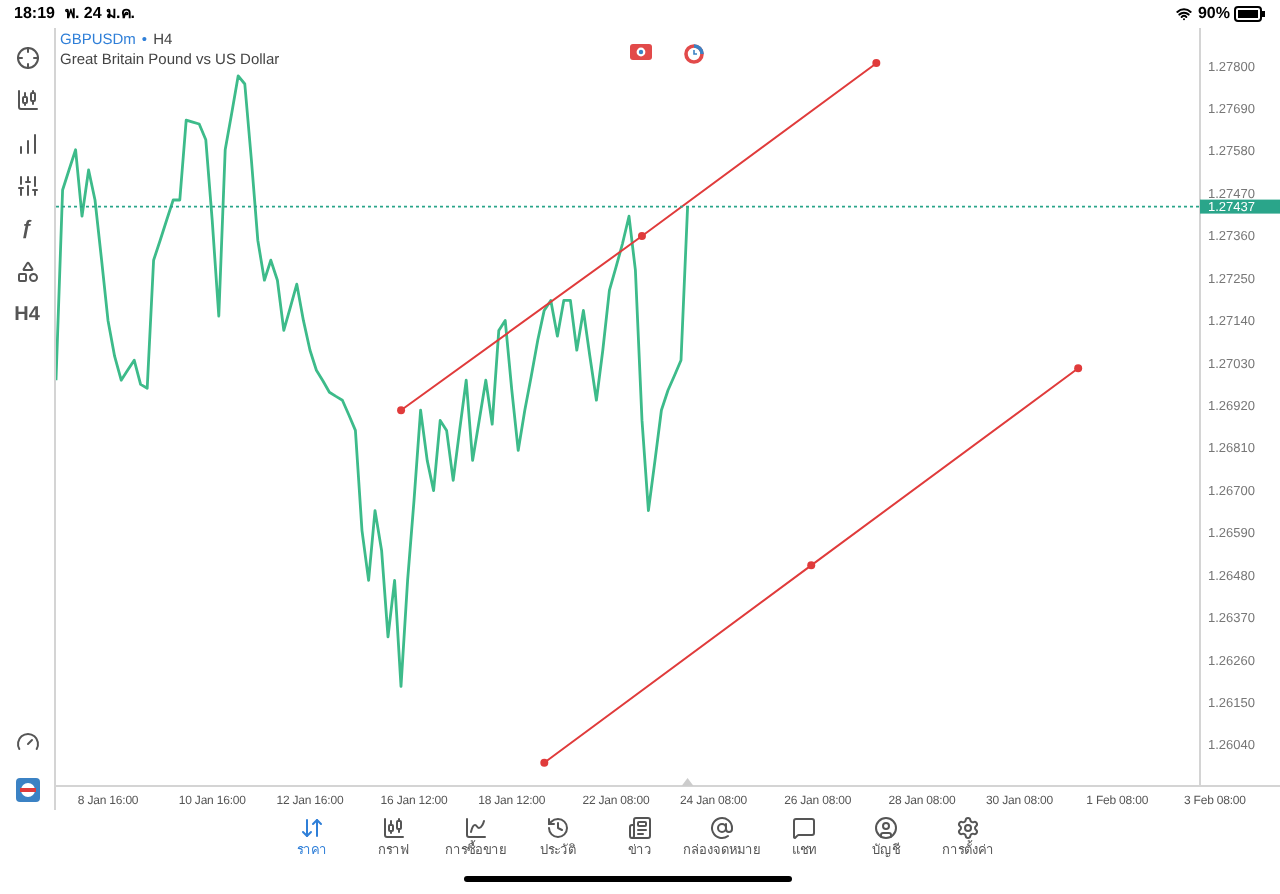  Describe the element at coordinates (1183, 14) in the screenshot. I see `wifi-icon` at that location.